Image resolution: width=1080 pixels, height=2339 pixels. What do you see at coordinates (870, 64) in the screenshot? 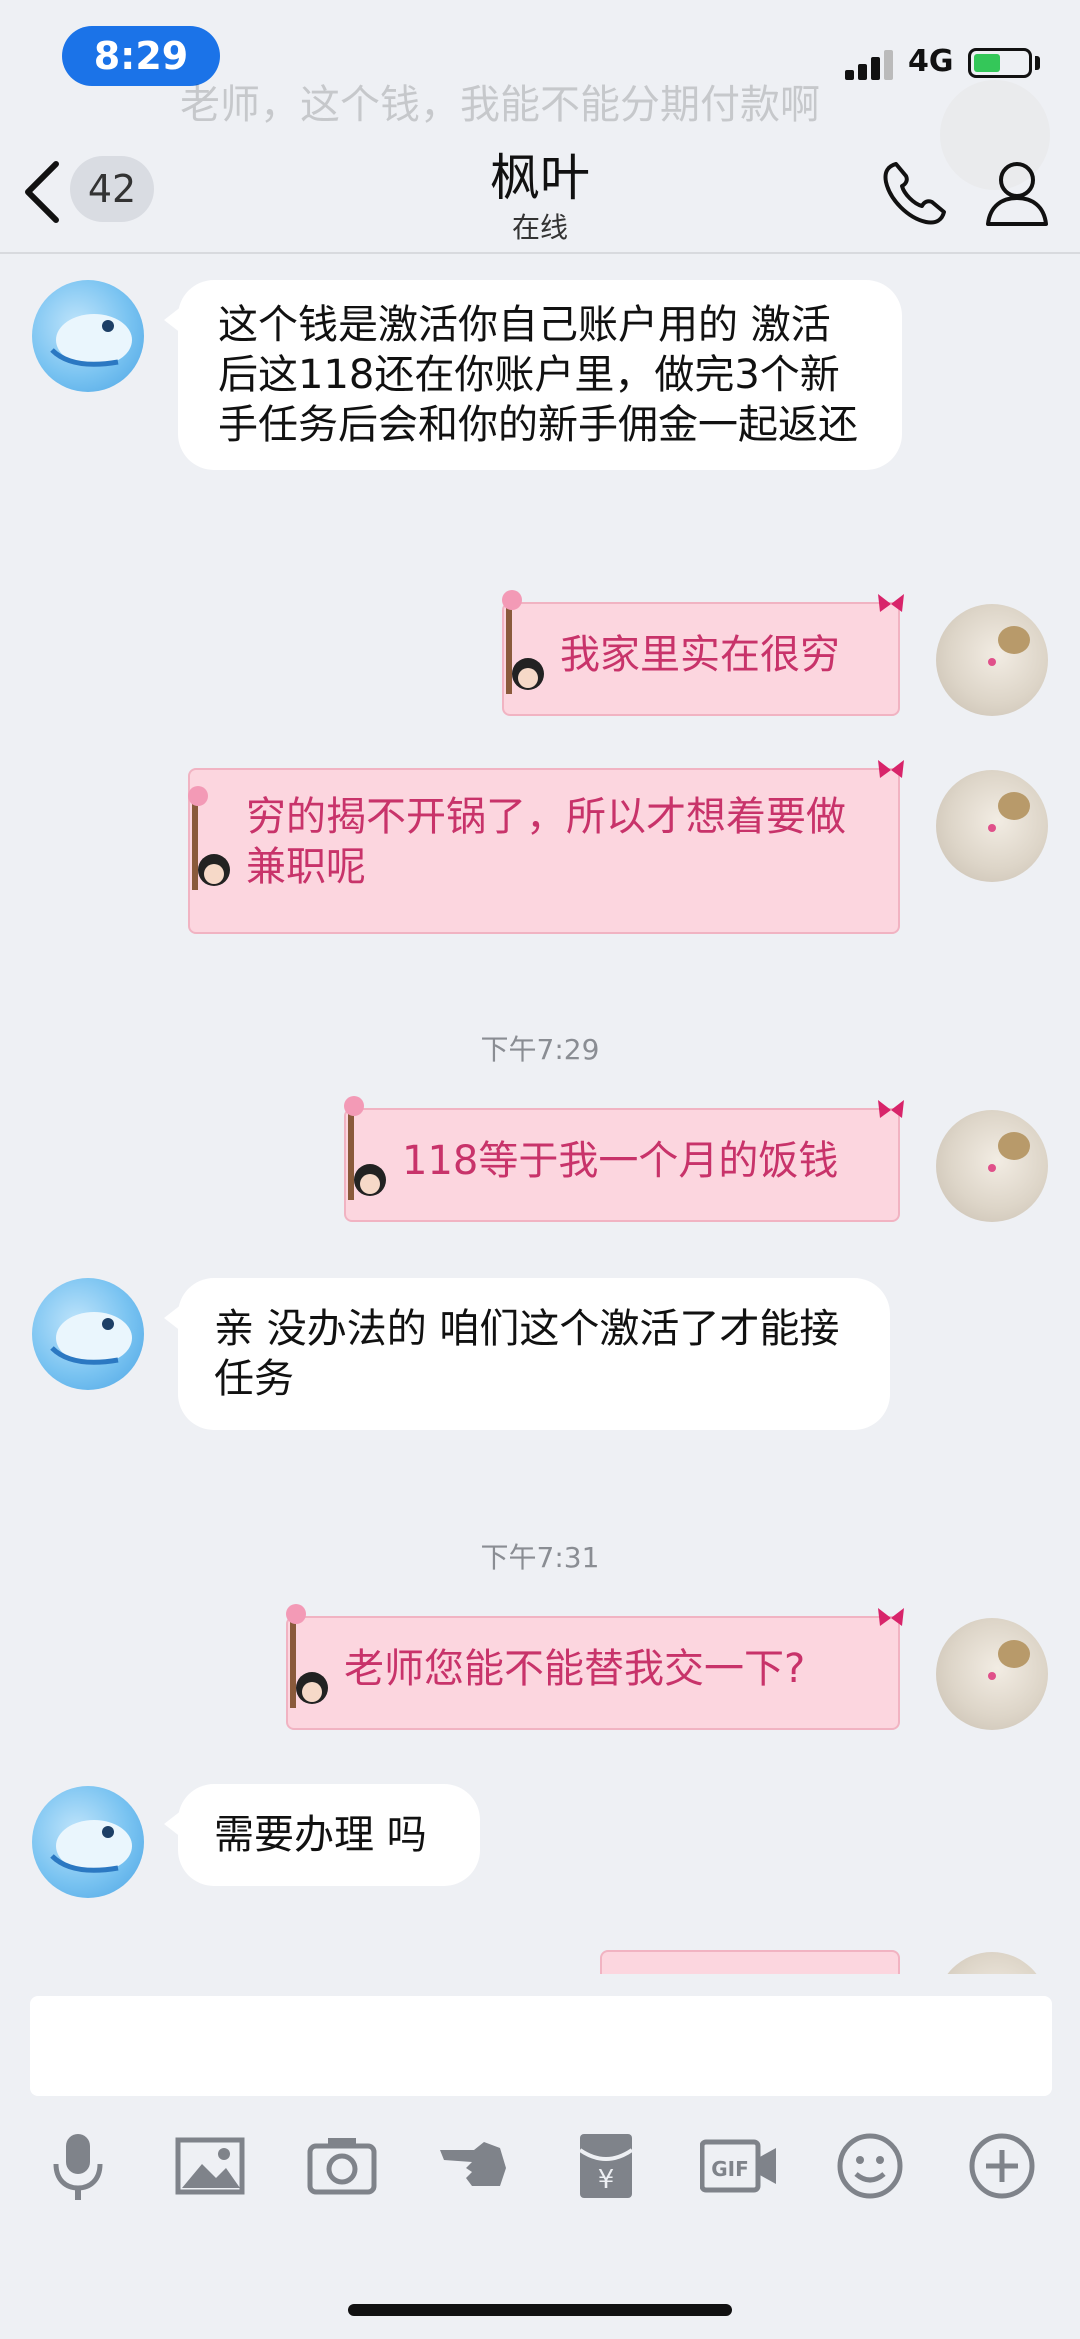
I see `signal-icon` at bounding box center [870, 64].